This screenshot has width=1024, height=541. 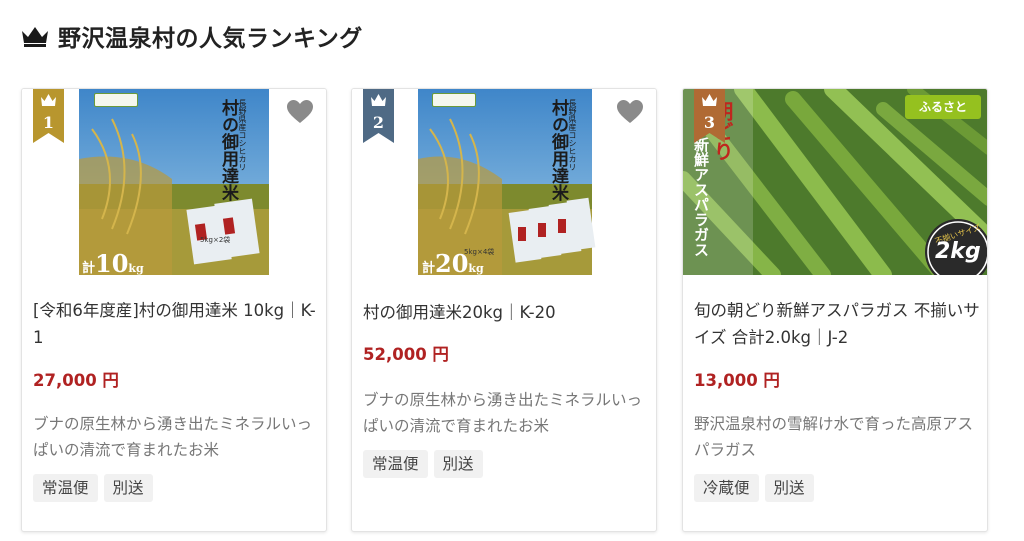 I want to click on product-title: 村の御用達米20kg｜K-20, so click(x=507, y=312).